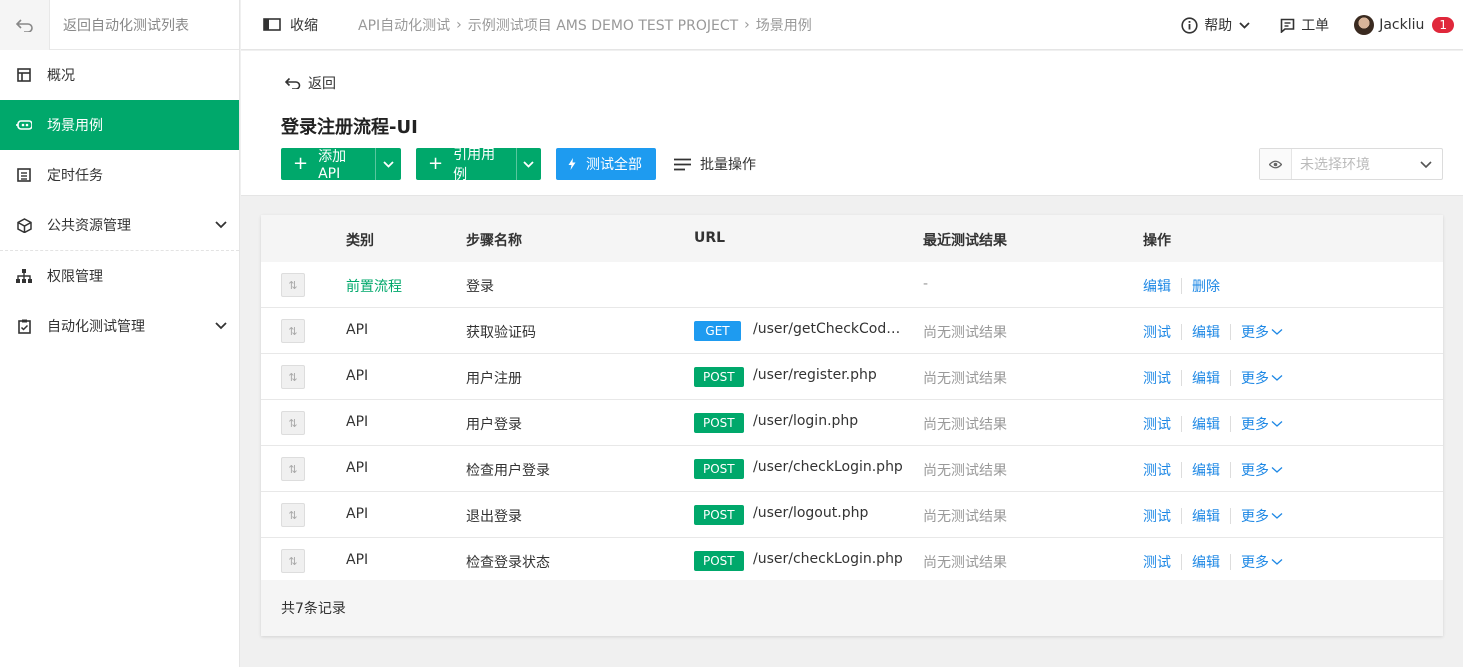 The width and height of the screenshot is (1463, 667). I want to click on back-button: 返回, so click(310, 83).